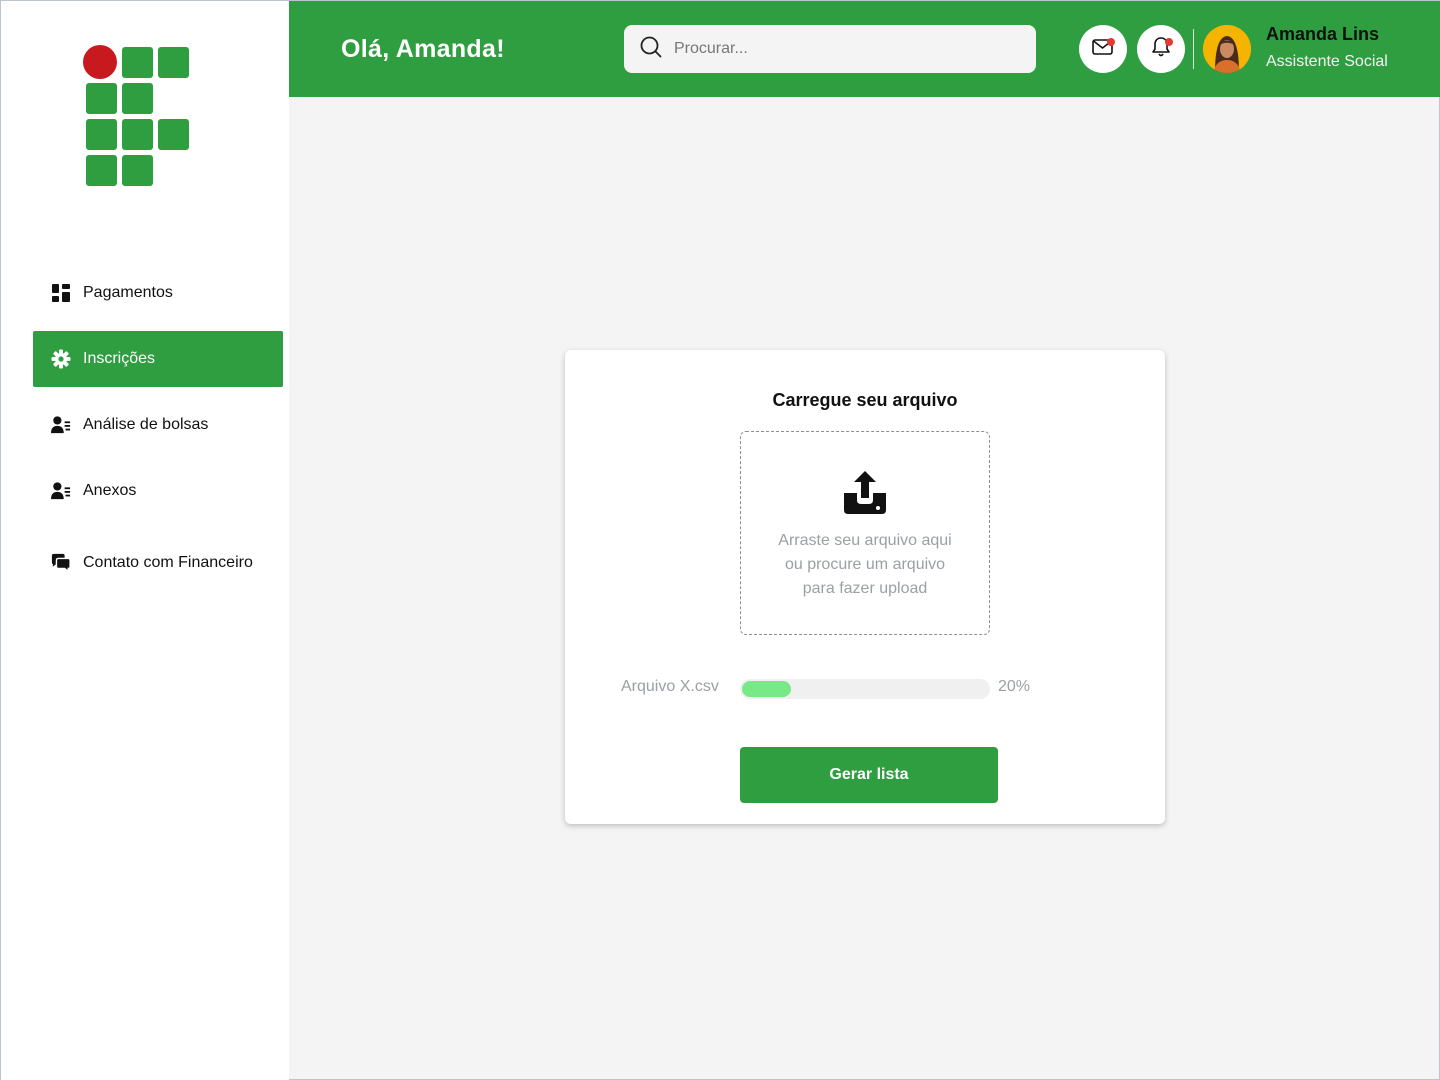  What do you see at coordinates (1323, 34) in the screenshot?
I see `user-name: Amanda Lins` at bounding box center [1323, 34].